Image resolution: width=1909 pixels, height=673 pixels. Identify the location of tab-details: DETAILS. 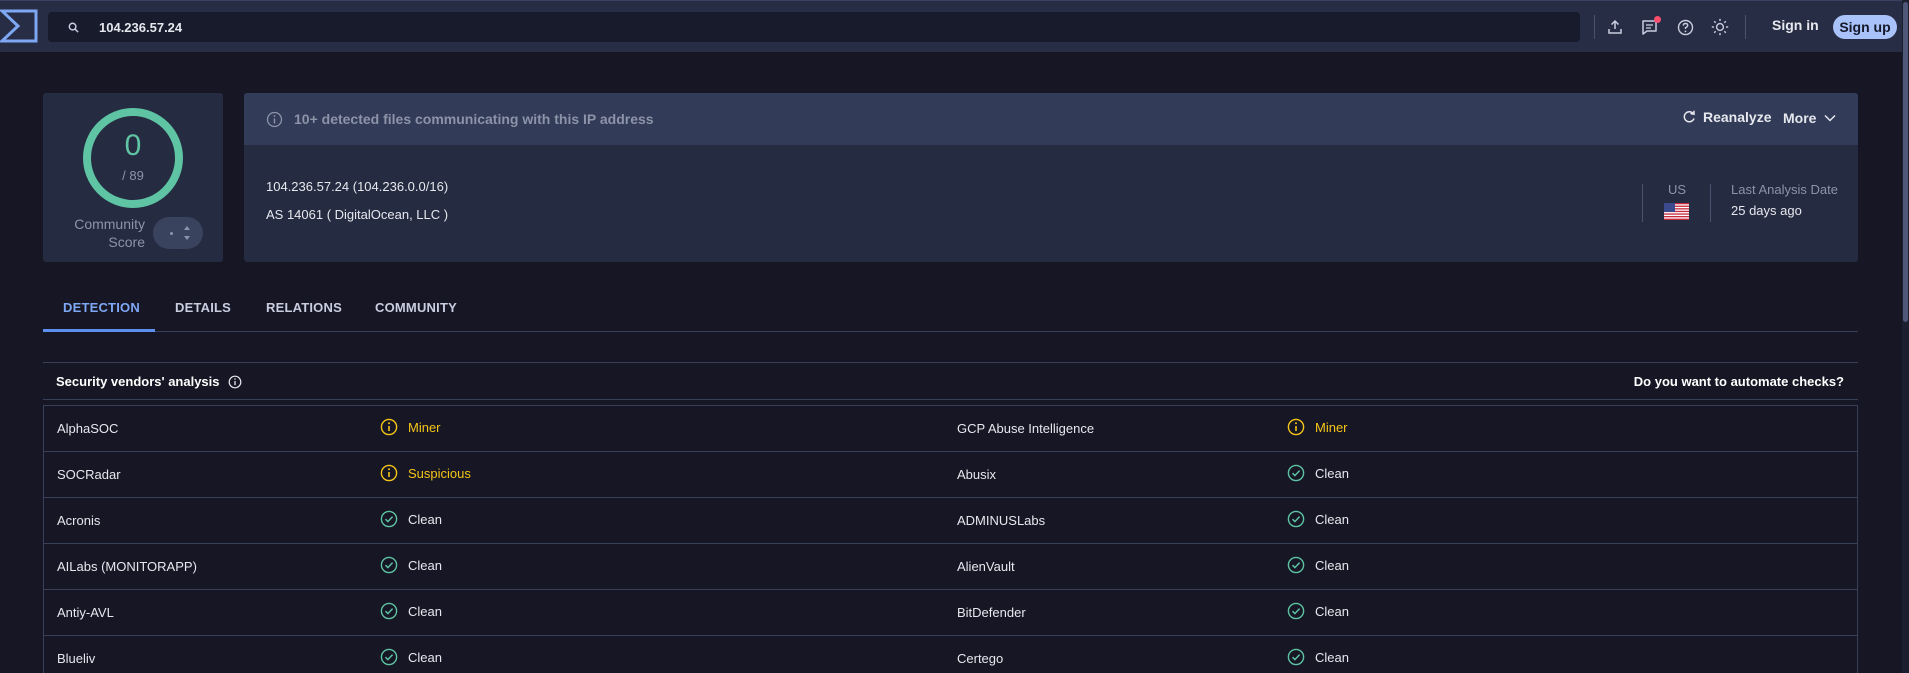
(203, 307).